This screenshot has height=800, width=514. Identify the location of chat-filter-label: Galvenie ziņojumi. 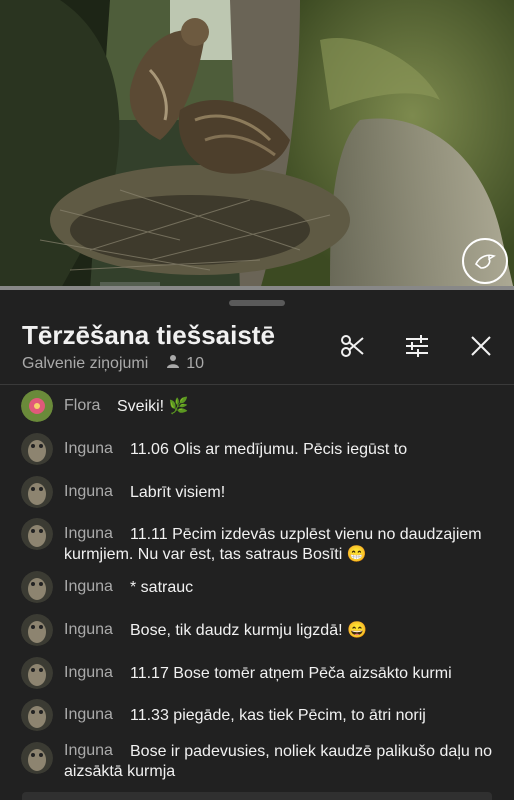
(85, 363).